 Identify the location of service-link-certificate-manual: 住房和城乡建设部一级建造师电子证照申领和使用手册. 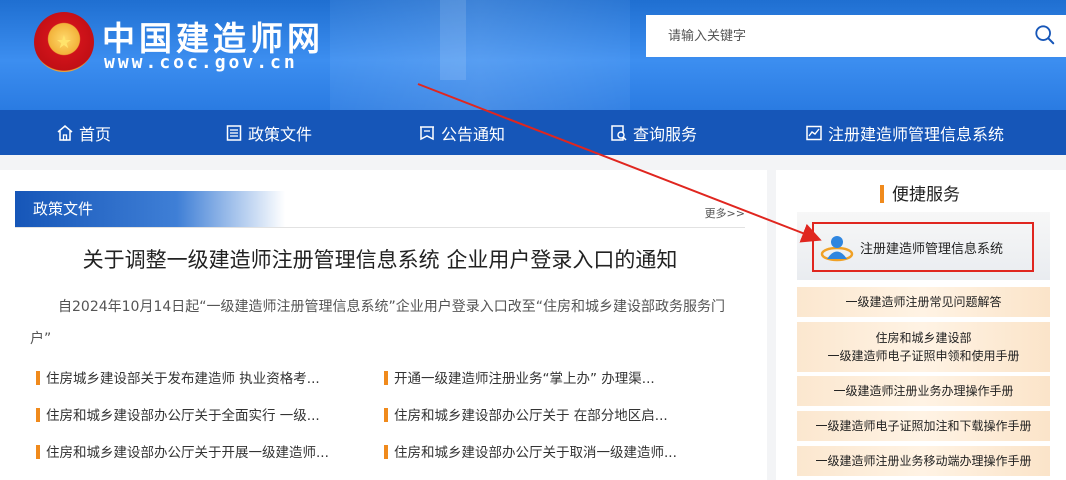
(923, 347).